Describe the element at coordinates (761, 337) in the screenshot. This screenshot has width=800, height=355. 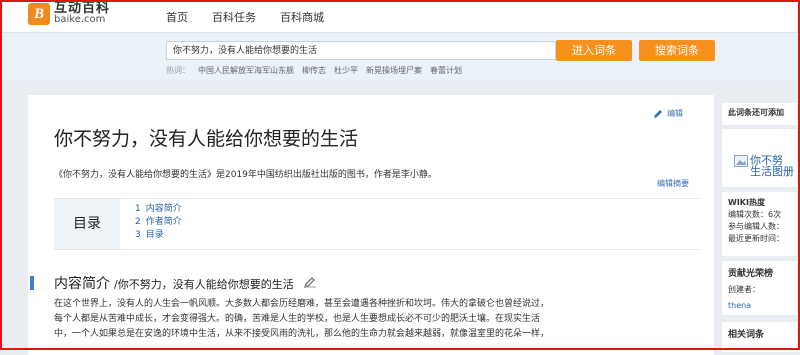
I see `related-entries-heading: 相关词条` at that location.